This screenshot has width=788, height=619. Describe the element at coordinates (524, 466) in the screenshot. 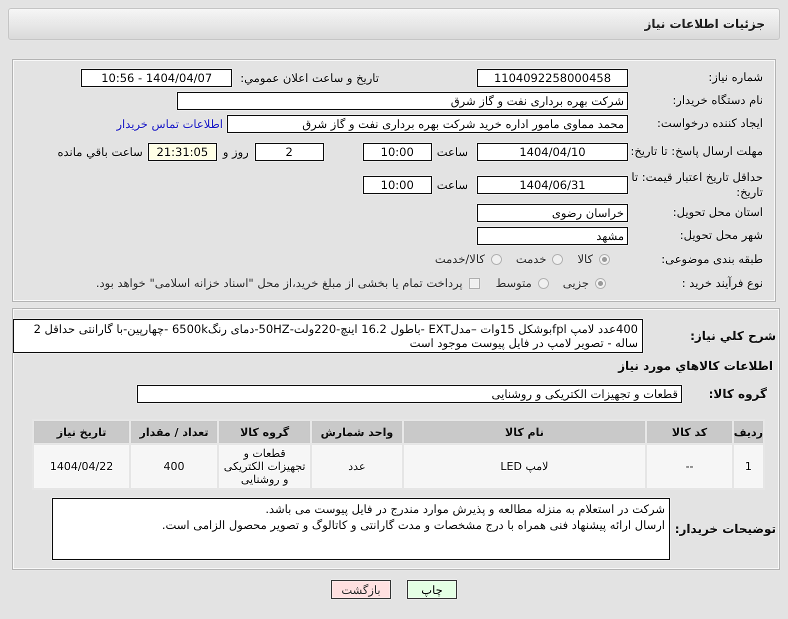

I see `table-cell: لامپ LED` at that location.